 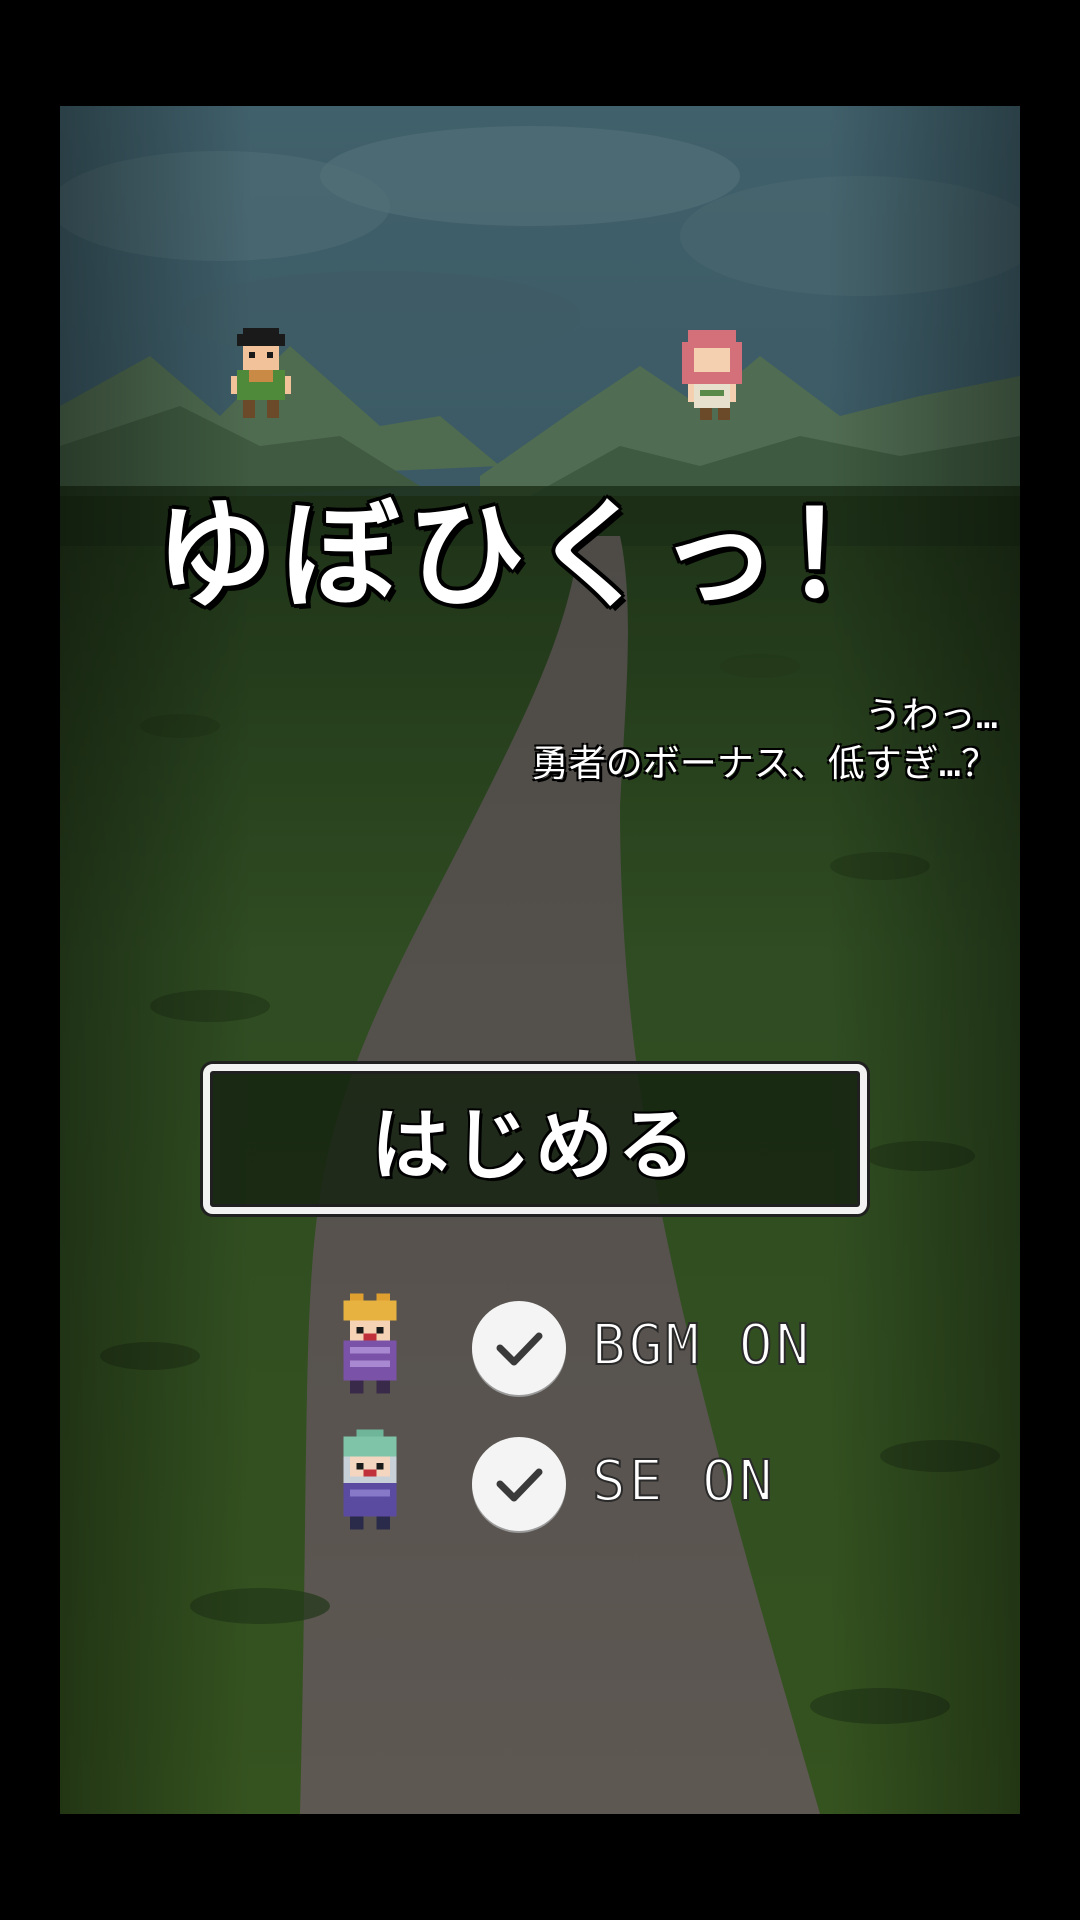 I want to click on start-button: はじめる, so click(x=535, y=1139).